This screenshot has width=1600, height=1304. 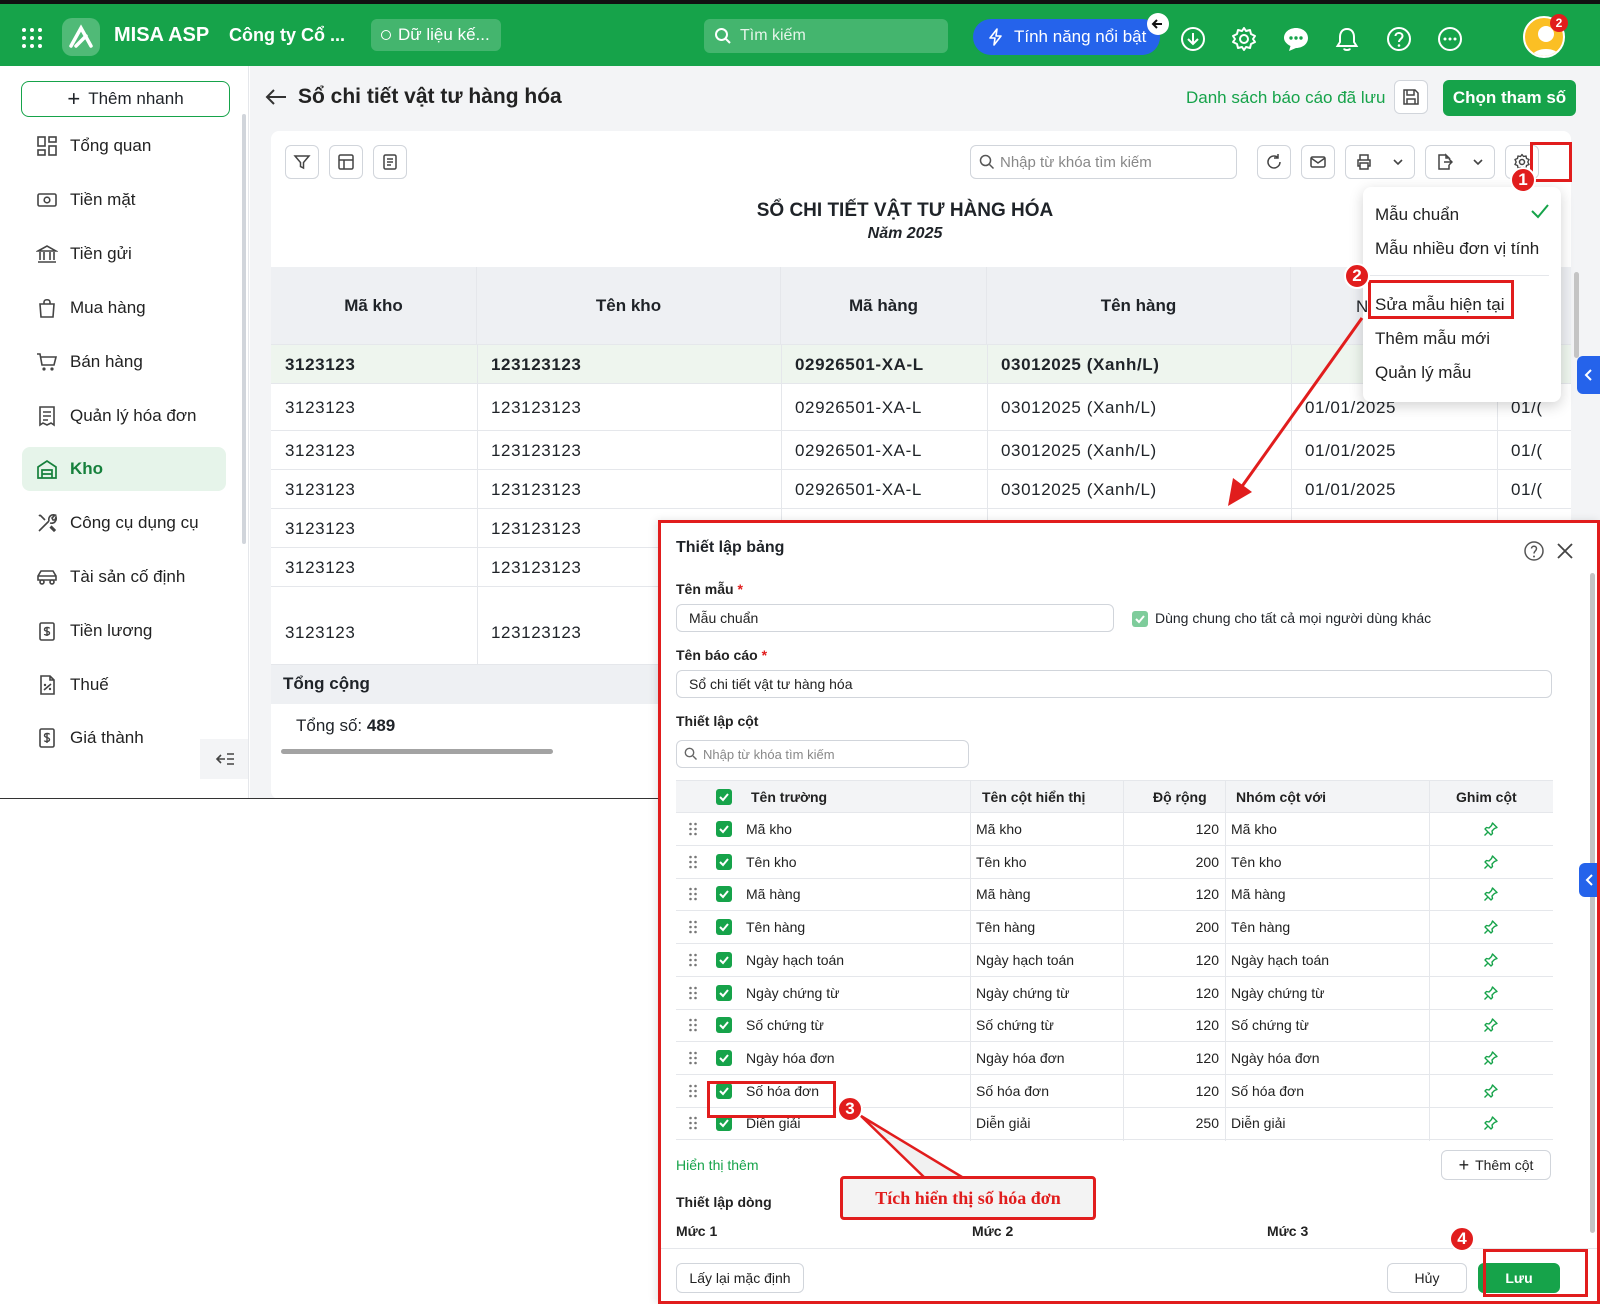 I want to click on back-arrow-icon, so click(x=276, y=97).